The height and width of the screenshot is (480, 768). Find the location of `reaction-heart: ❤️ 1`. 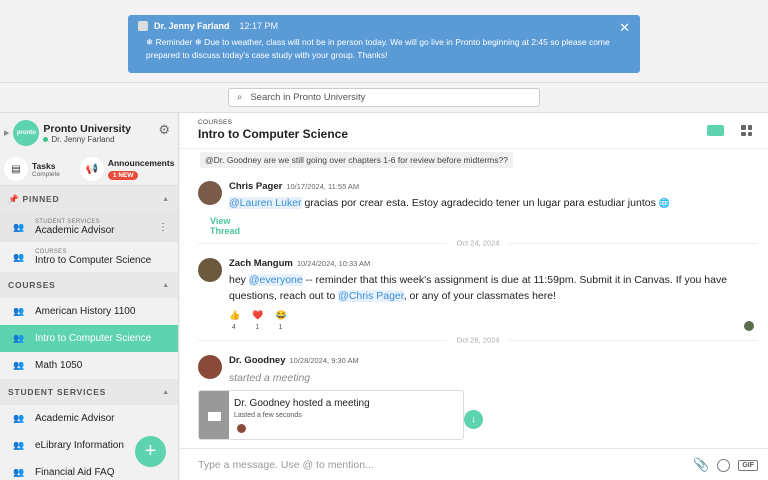

reaction-heart: ❤️ 1 is located at coordinates (257, 320).